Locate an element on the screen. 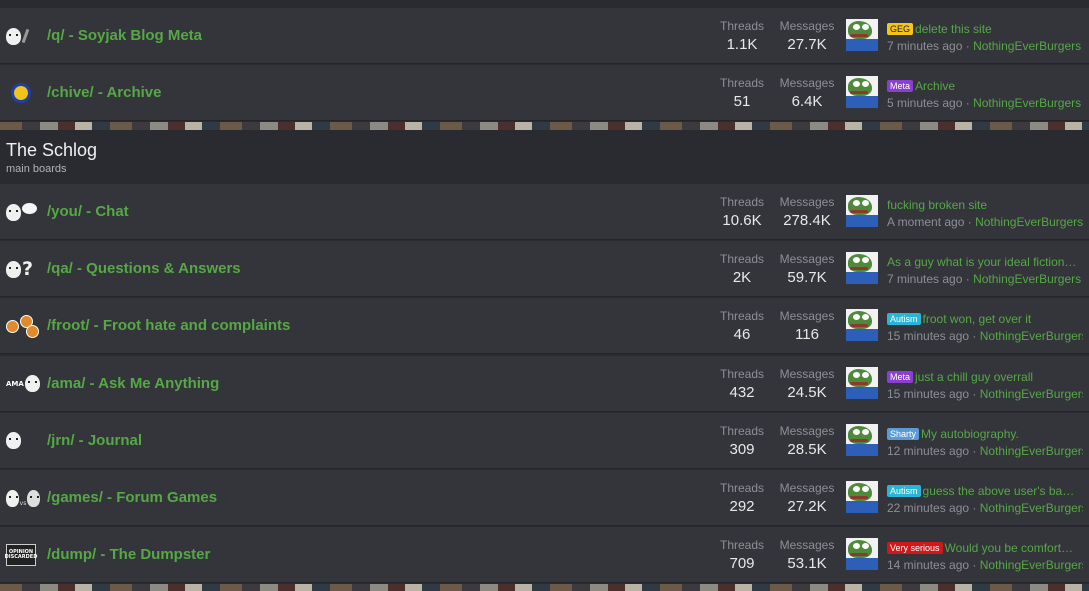 This screenshot has width=1089, height=591. soyjak-icon is located at coordinates (23, 36).